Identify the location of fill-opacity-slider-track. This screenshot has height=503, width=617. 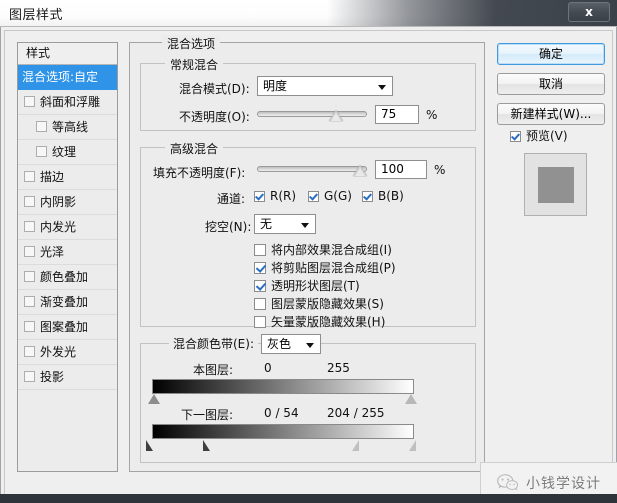
(312, 169).